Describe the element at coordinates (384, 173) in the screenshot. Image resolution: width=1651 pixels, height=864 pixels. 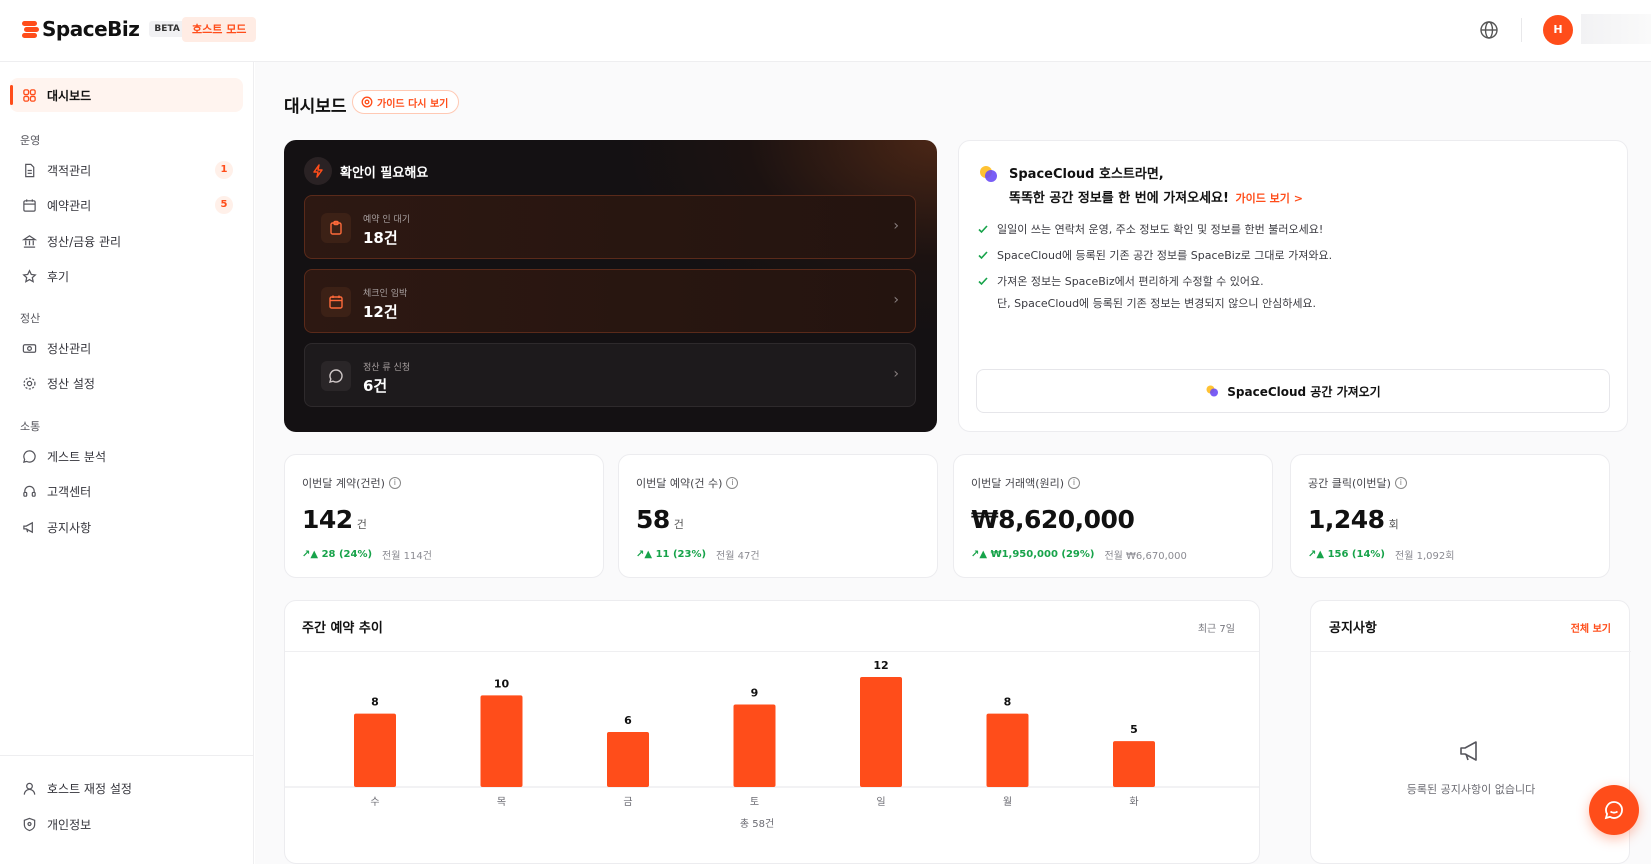
I see `action-card-title: 확안이 필요해요` at that location.